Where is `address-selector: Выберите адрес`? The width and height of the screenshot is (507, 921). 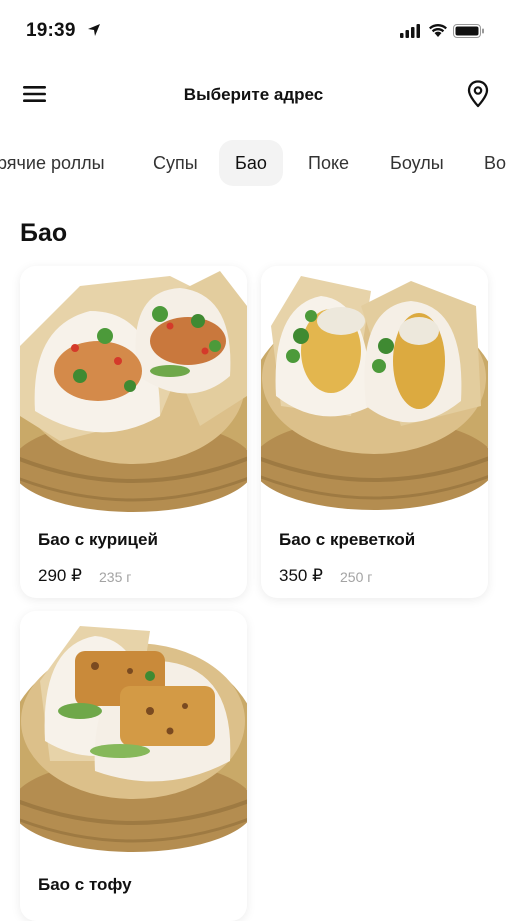 address-selector: Выберите адрес is located at coordinates (253, 95).